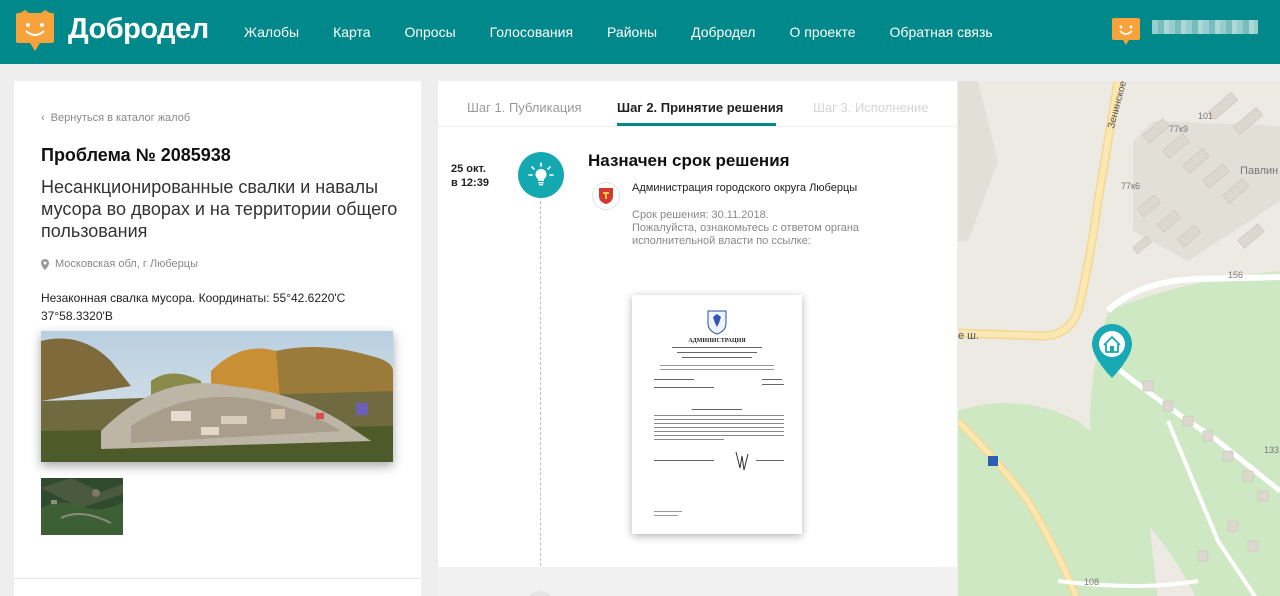 Image resolution: width=1280 pixels, height=596 pixels. What do you see at coordinates (1130, 186) in the screenshot?
I see `map-building-label: 77к6` at bounding box center [1130, 186].